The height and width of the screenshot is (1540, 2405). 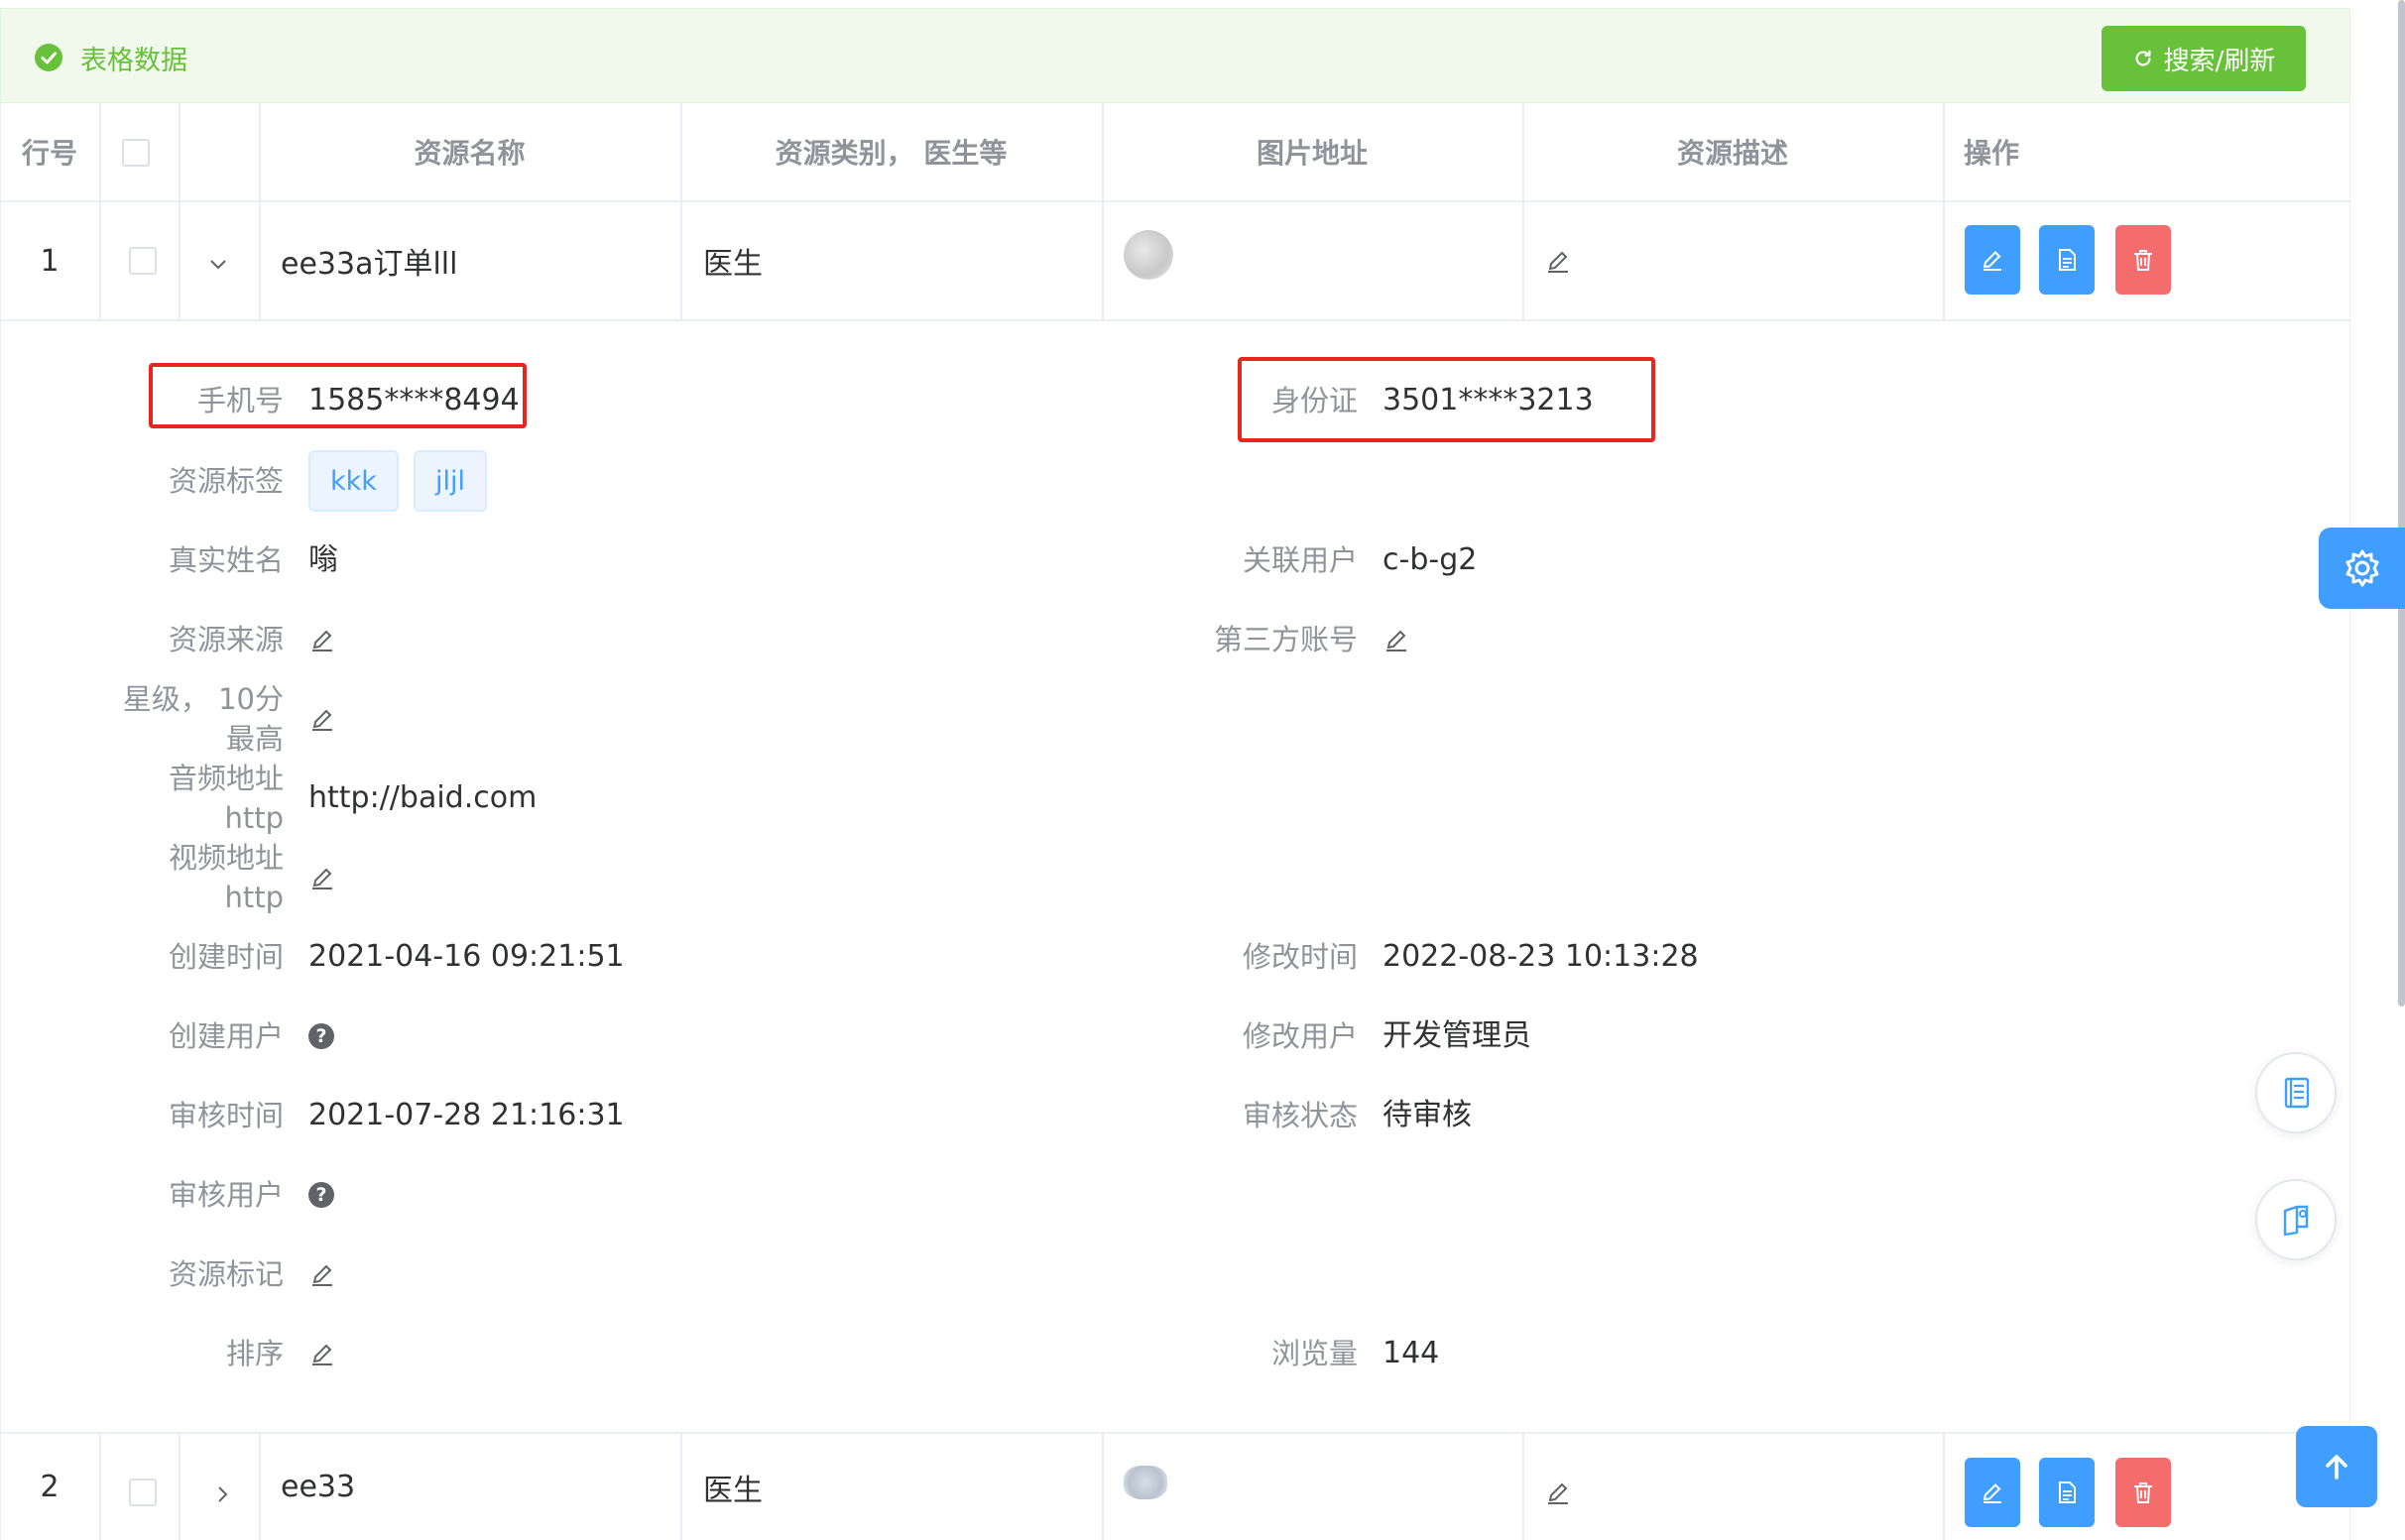 What do you see at coordinates (1457, 1035) in the screenshot?
I see `modified-user-value: 开发管理员` at bounding box center [1457, 1035].